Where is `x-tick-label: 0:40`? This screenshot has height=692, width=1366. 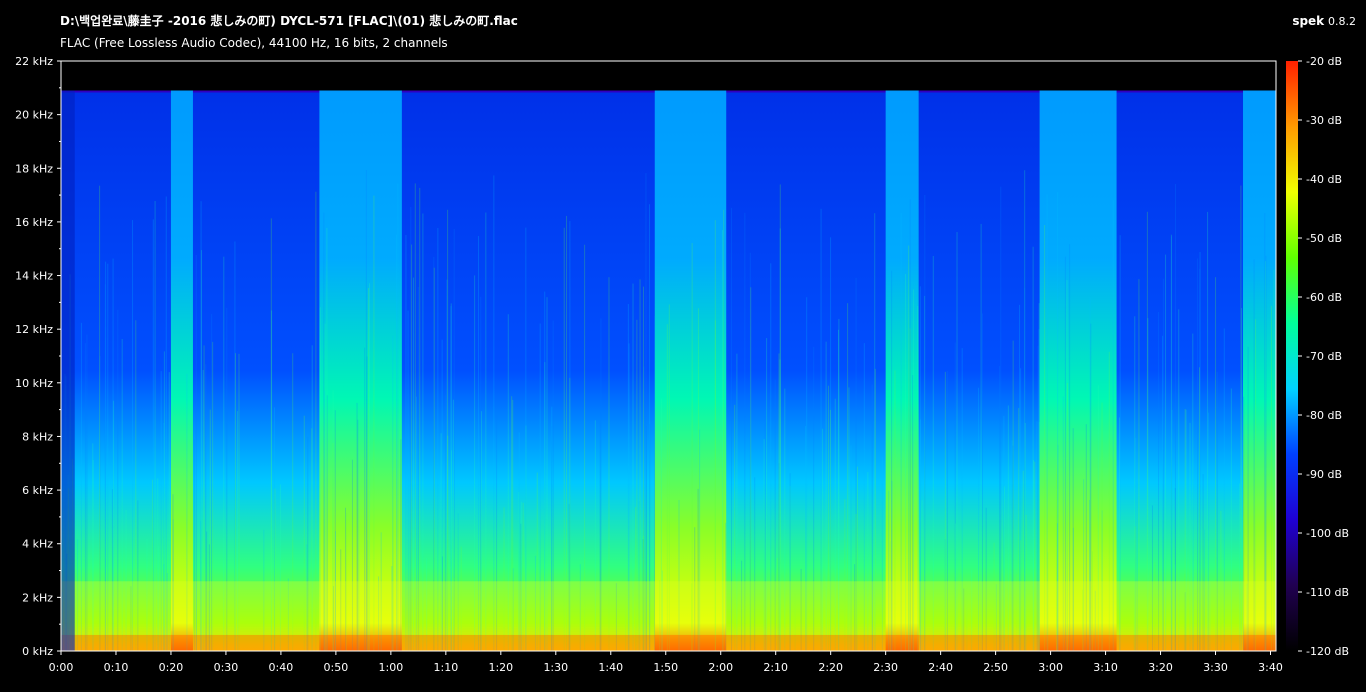 x-tick-label: 0:40 is located at coordinates (281, 667).